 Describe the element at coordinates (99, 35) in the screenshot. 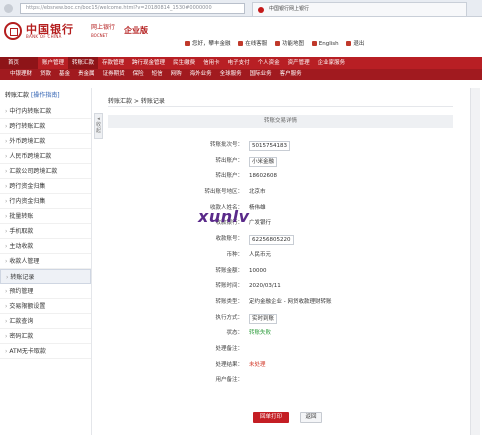

I see `netbank-en: BOCNET` at that location.